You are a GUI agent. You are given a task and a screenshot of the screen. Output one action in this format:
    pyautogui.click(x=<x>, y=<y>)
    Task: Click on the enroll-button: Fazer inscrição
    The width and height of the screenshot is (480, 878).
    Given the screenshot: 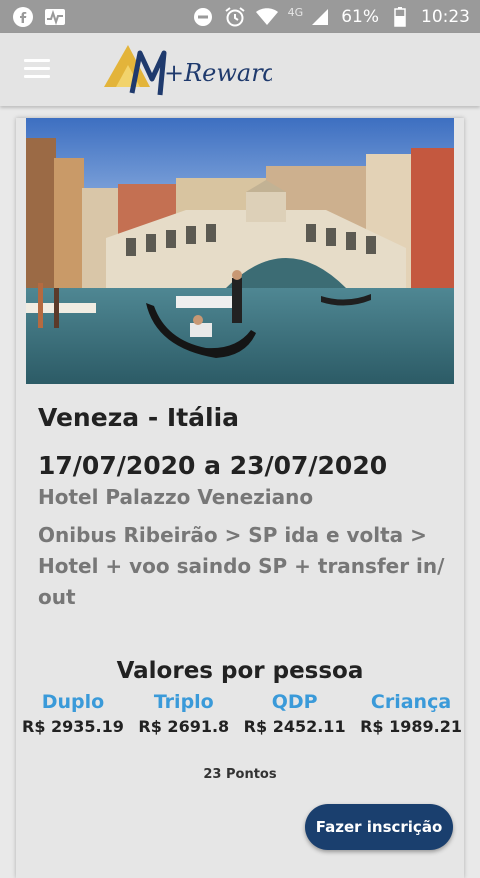 What is the action you would take?
    pyautogui.click(x=379, y=827)
    